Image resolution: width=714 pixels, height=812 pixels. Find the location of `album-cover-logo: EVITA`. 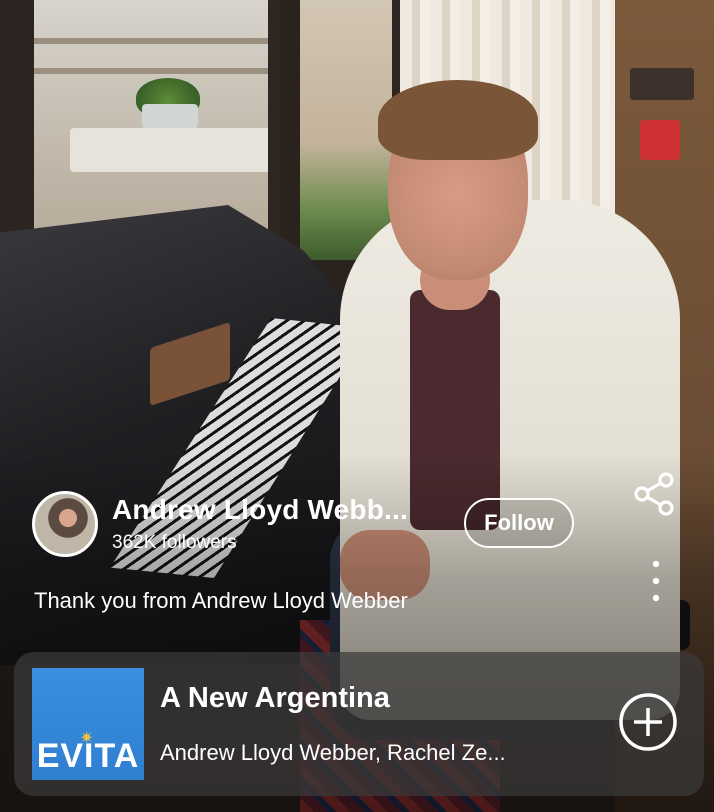

album-cover-logo: EVITA is located at coordinates (88, 756).